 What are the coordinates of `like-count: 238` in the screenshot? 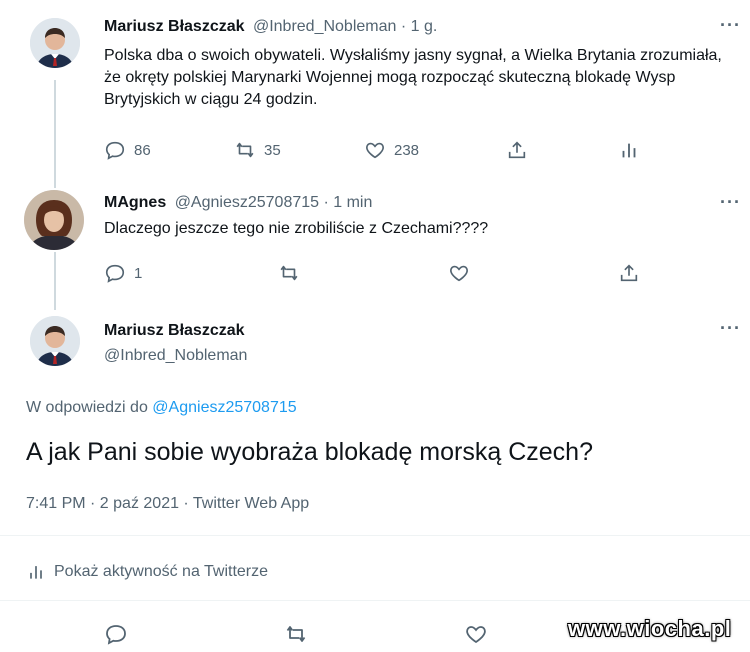 It's located at (407, 150).